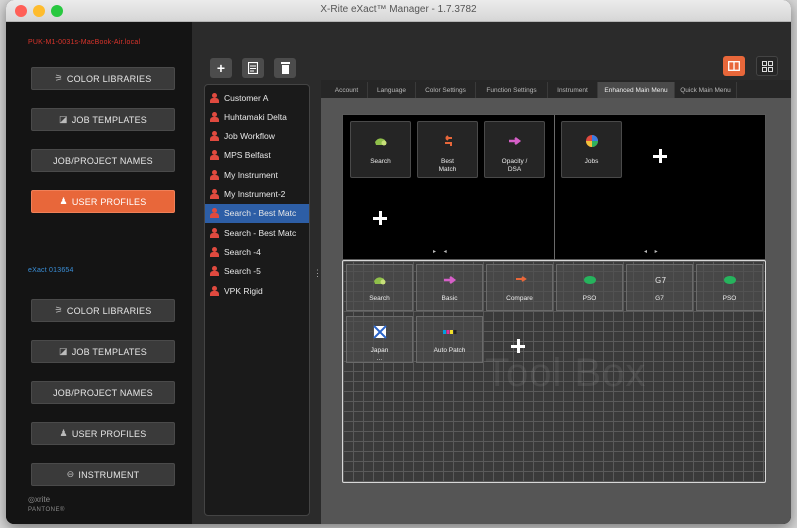 The image size is (797, 528). What do you see at coordinates (243, 290) in the screenshot?
I see `profile-name: VPK Rigid` at bounding box center [243, 290].